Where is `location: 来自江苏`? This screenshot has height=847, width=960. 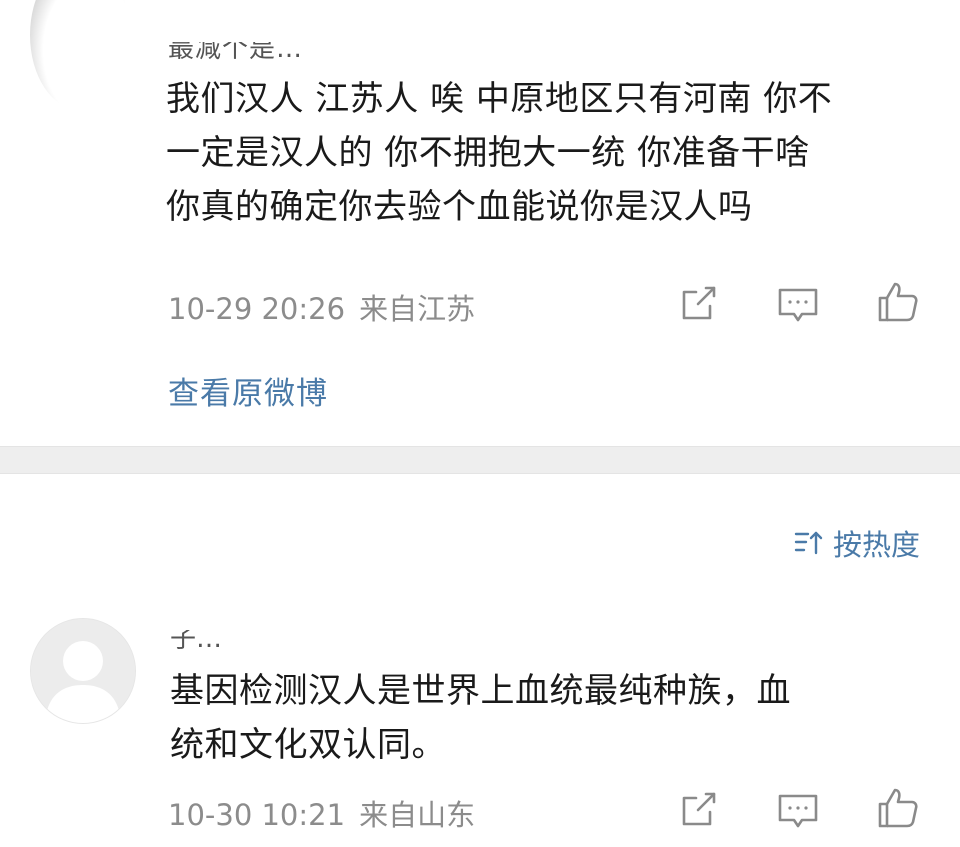
location: 来自江苏 is located at coordinates (417, 309).